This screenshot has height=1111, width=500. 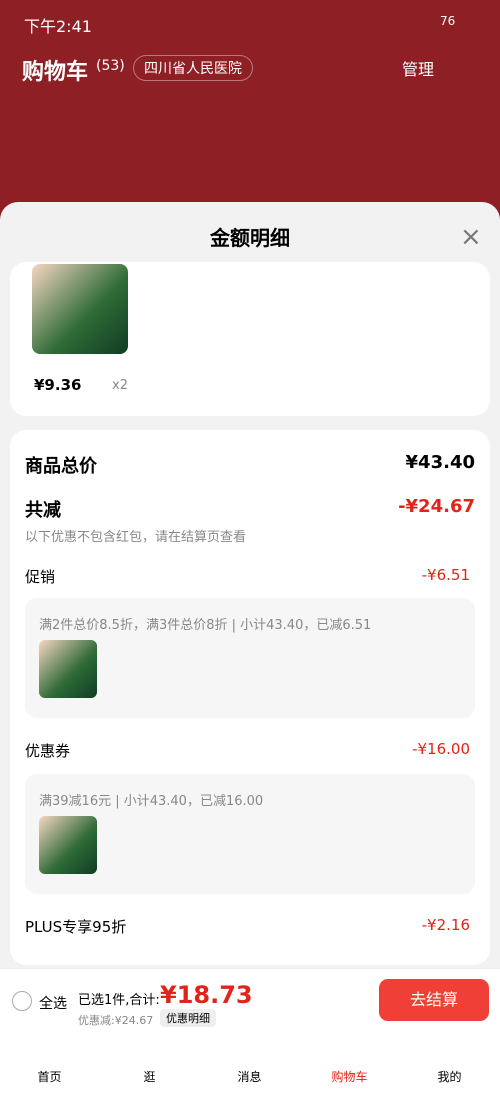 I want to click on total-value: ¥43.40, so click(x=440, y=462).